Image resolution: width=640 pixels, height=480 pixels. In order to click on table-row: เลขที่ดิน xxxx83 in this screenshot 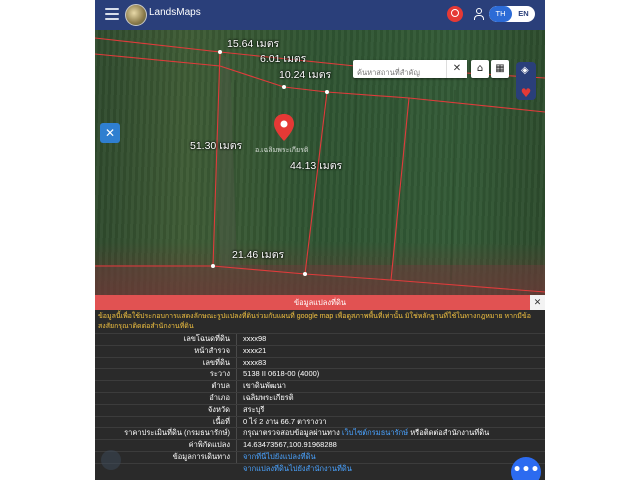, I will do `click(320, 362)`.